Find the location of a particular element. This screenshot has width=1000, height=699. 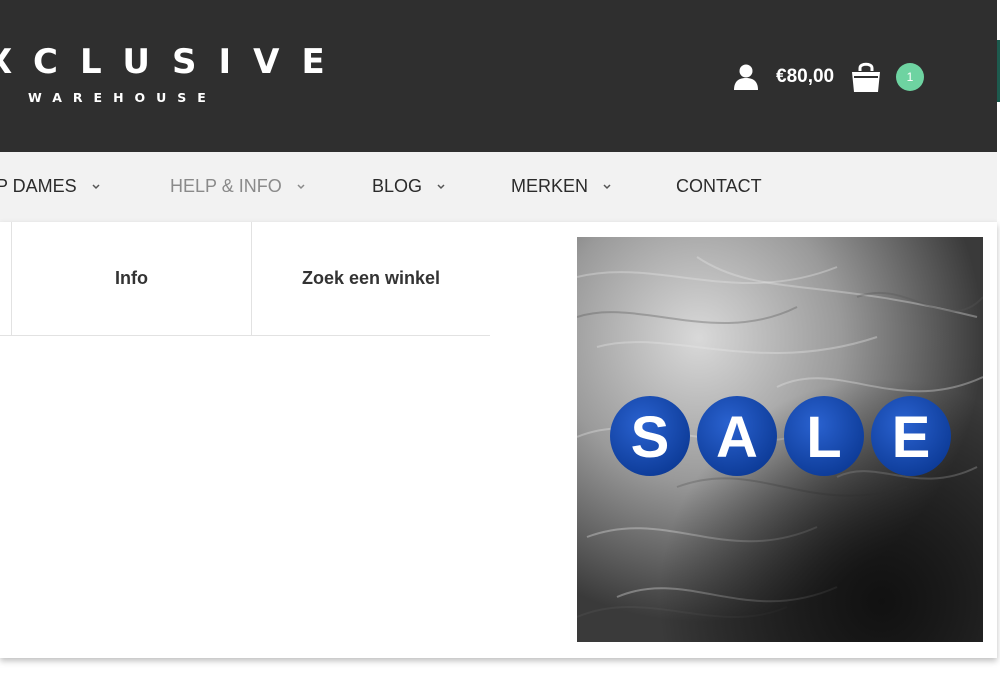

logo-tagline: WAREHOUSE is located at coordinates (122, 97).